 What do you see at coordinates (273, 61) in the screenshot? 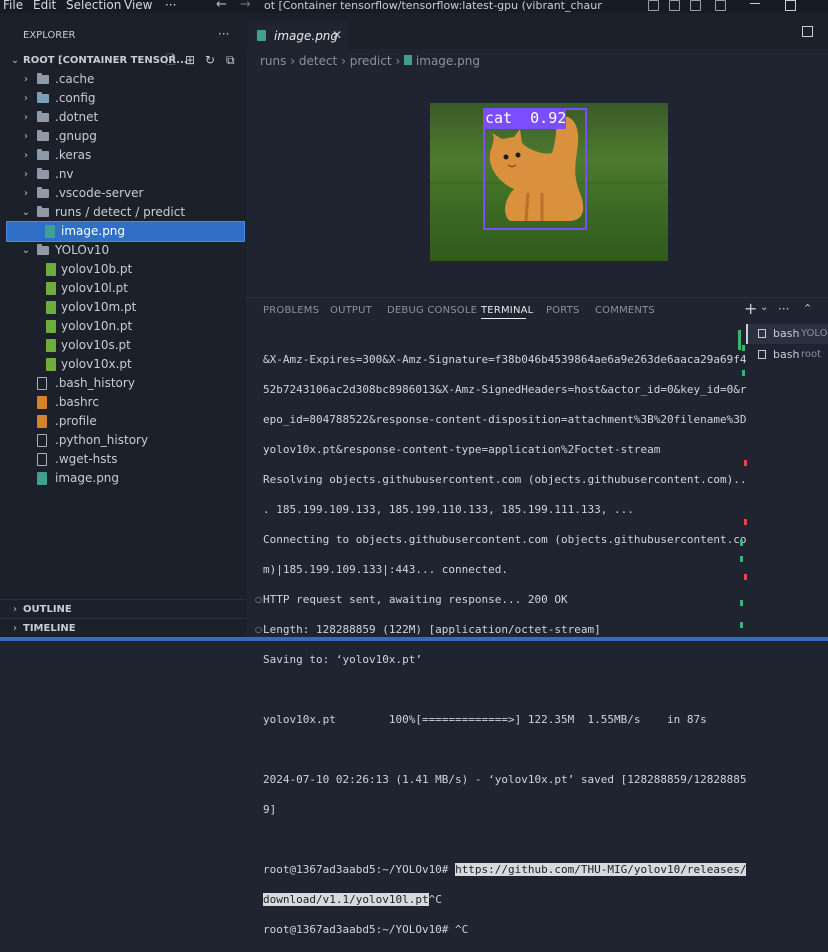
I see `breadcrumb-runs: runs` at bounding box center [273, 61].